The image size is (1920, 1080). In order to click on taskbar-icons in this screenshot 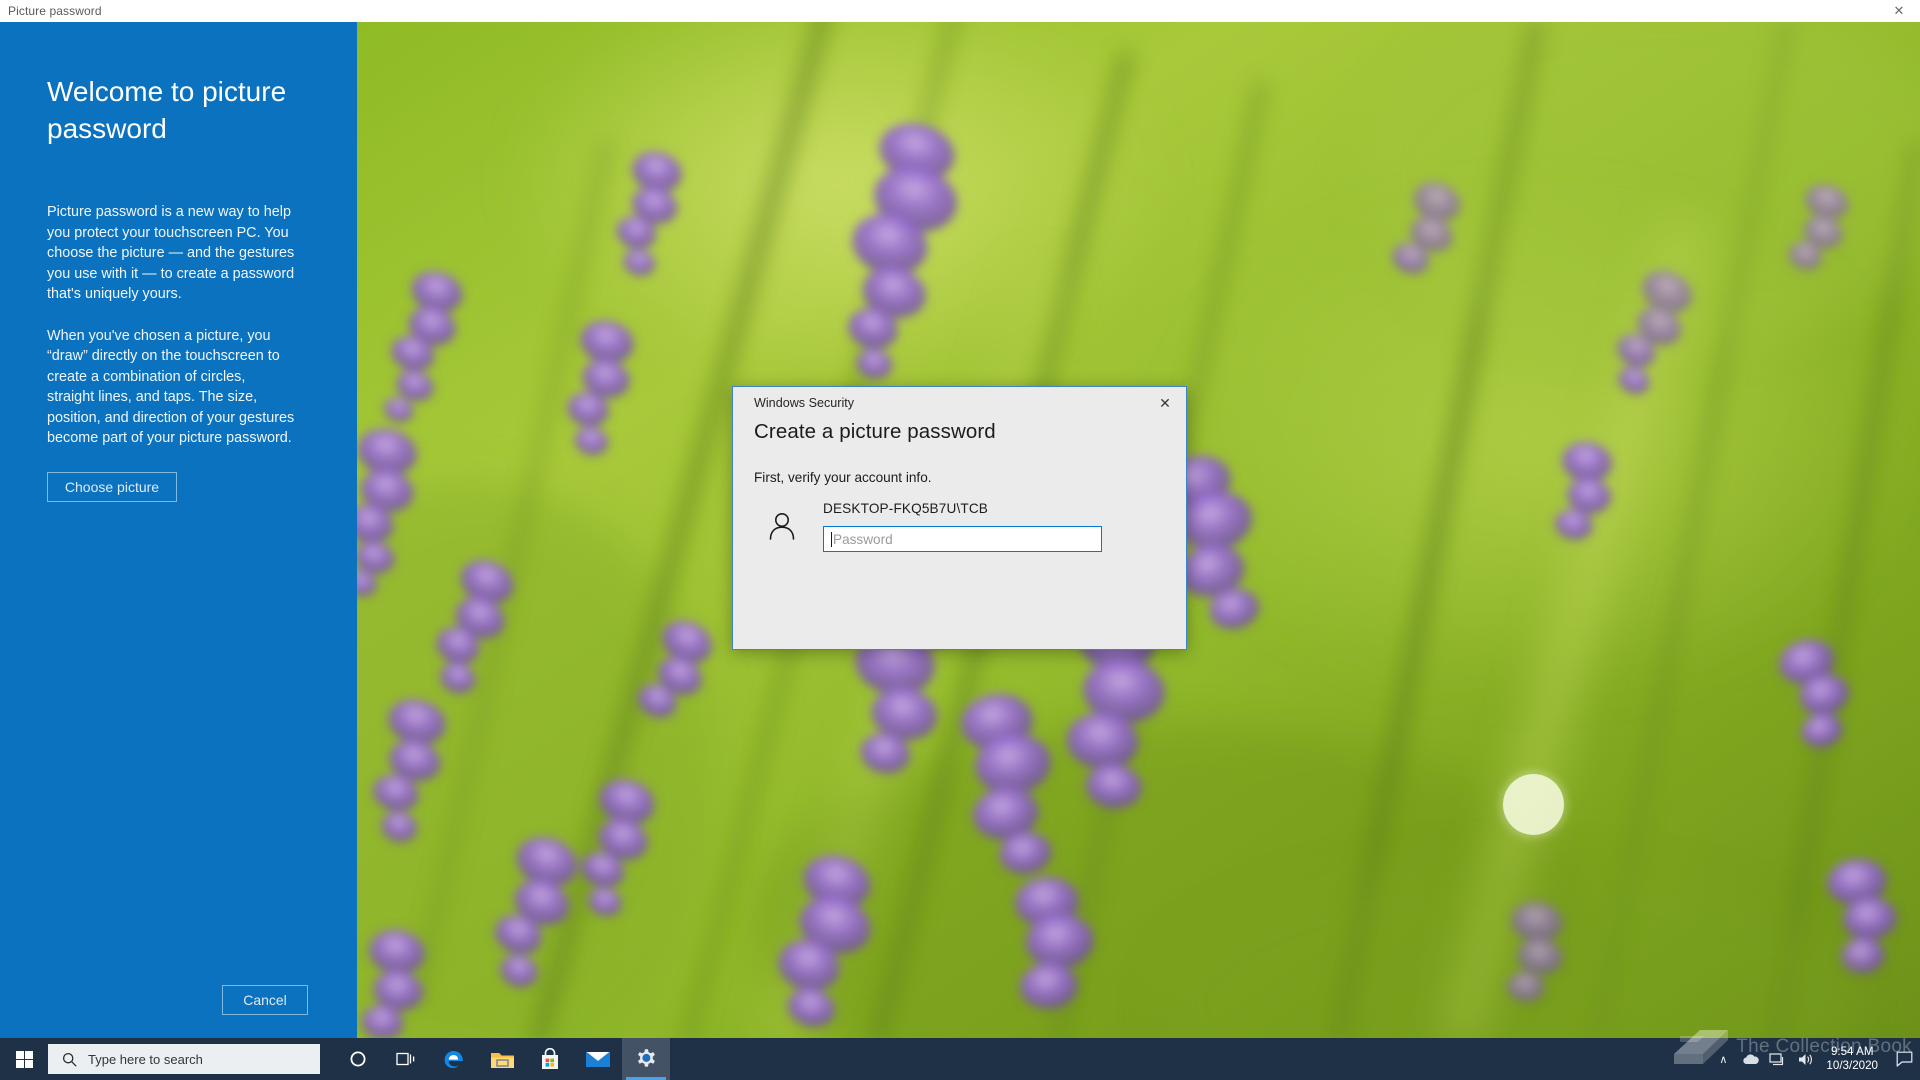, I will do `click(502, 1059)`.